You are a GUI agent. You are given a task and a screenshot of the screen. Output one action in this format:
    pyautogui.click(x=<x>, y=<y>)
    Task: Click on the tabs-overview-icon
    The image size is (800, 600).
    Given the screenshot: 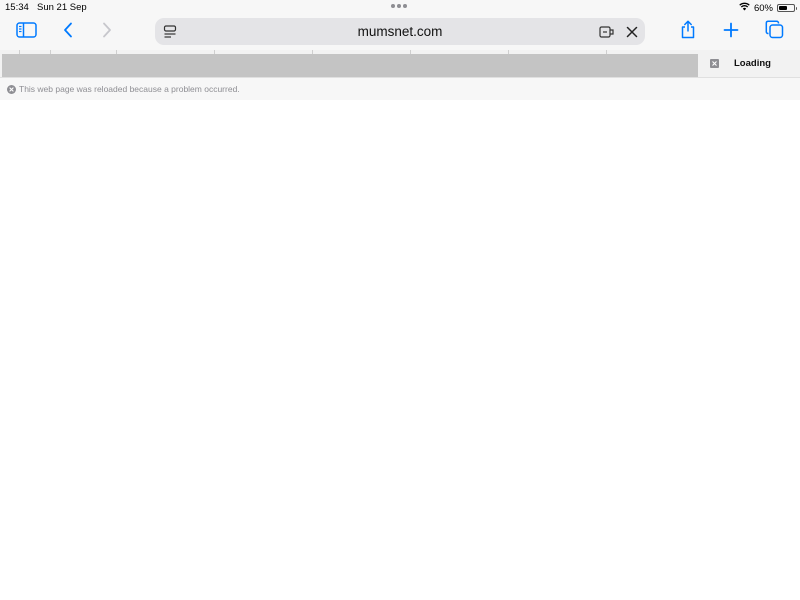 What is the action you would take?
    pyautogui.click(x=774, y=32)
    